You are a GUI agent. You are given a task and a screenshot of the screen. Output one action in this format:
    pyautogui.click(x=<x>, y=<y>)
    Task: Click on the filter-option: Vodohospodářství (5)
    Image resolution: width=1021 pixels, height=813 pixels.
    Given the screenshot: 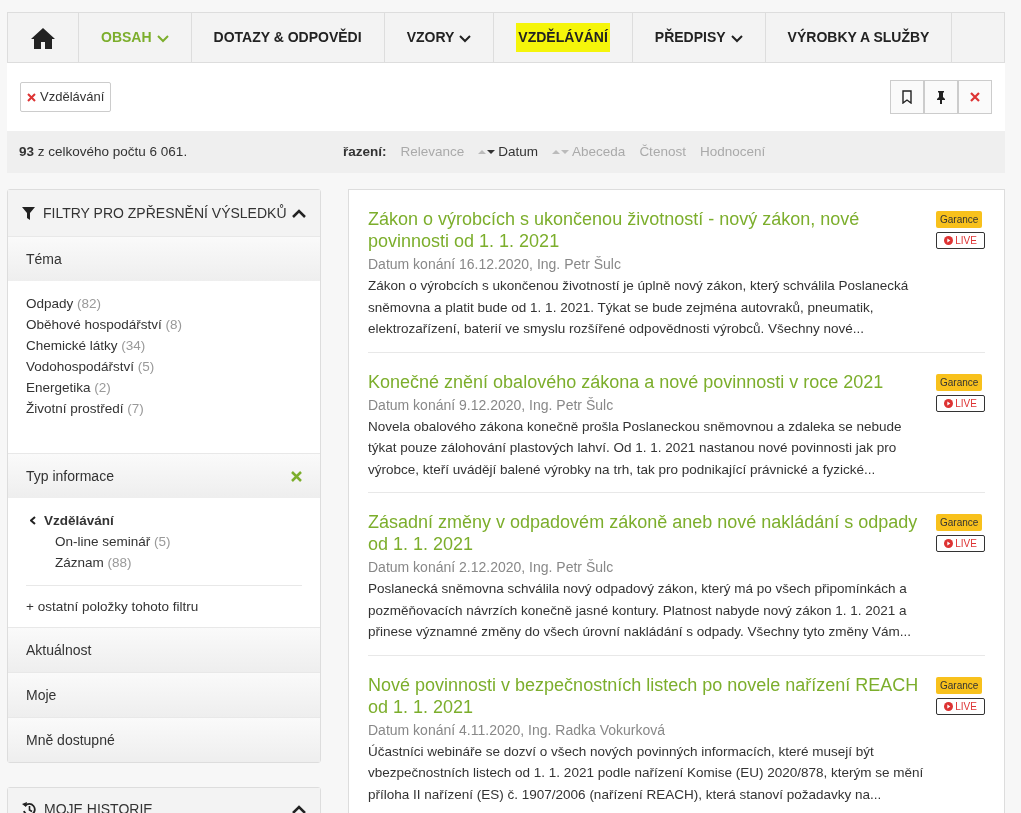 What is the action you would take?
    pyautogui.click(x=90, y=366)
    